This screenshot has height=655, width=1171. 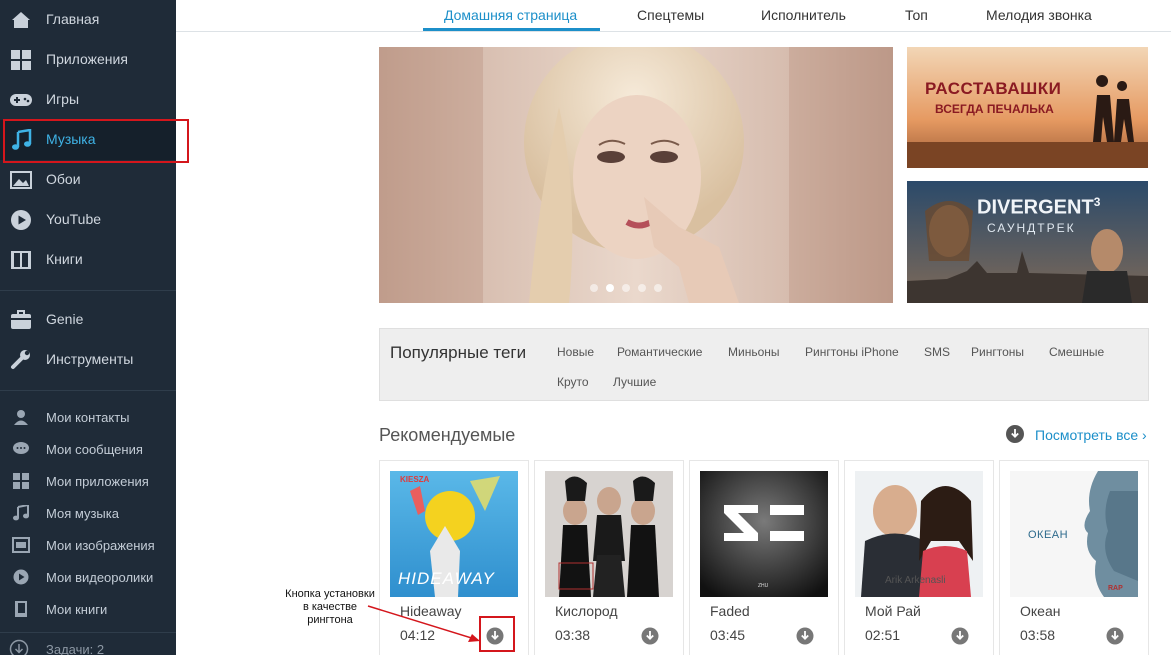 What do you see at coordinates (21, 100) in the screenshot?
I see `gamepad-icon` at bounding box center [21, 100].